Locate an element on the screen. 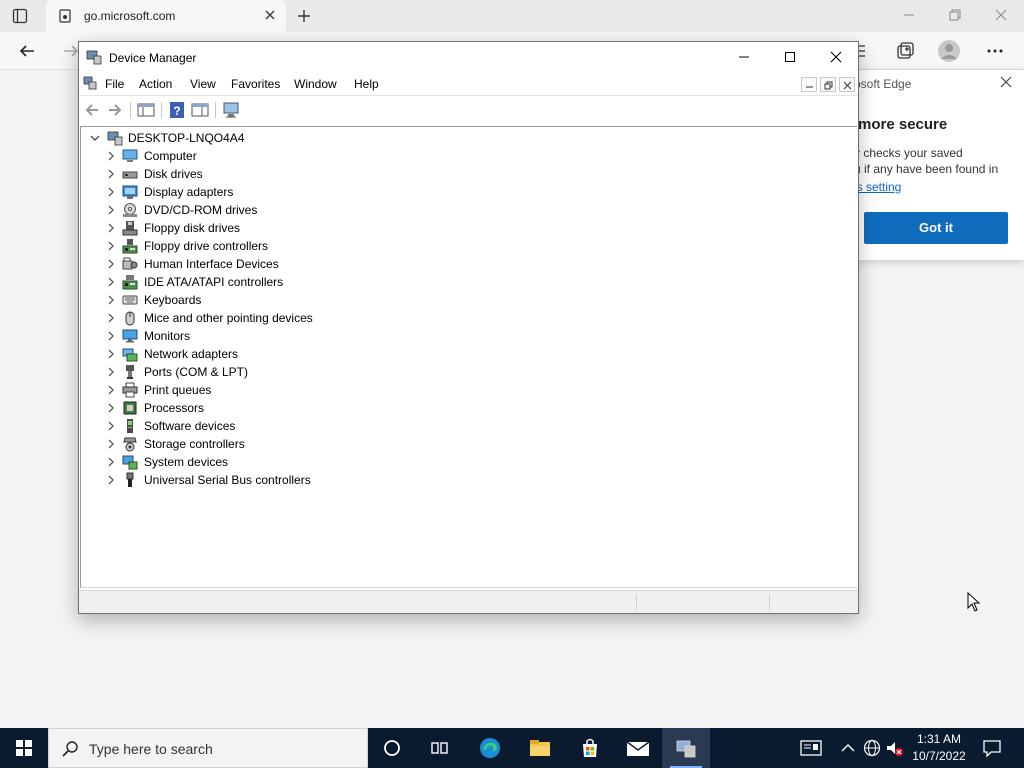 Image resolution: width=1024 pixels, height=768 pixels. taskbar-search-box: Type here to search is located at coordinates (208, 748).